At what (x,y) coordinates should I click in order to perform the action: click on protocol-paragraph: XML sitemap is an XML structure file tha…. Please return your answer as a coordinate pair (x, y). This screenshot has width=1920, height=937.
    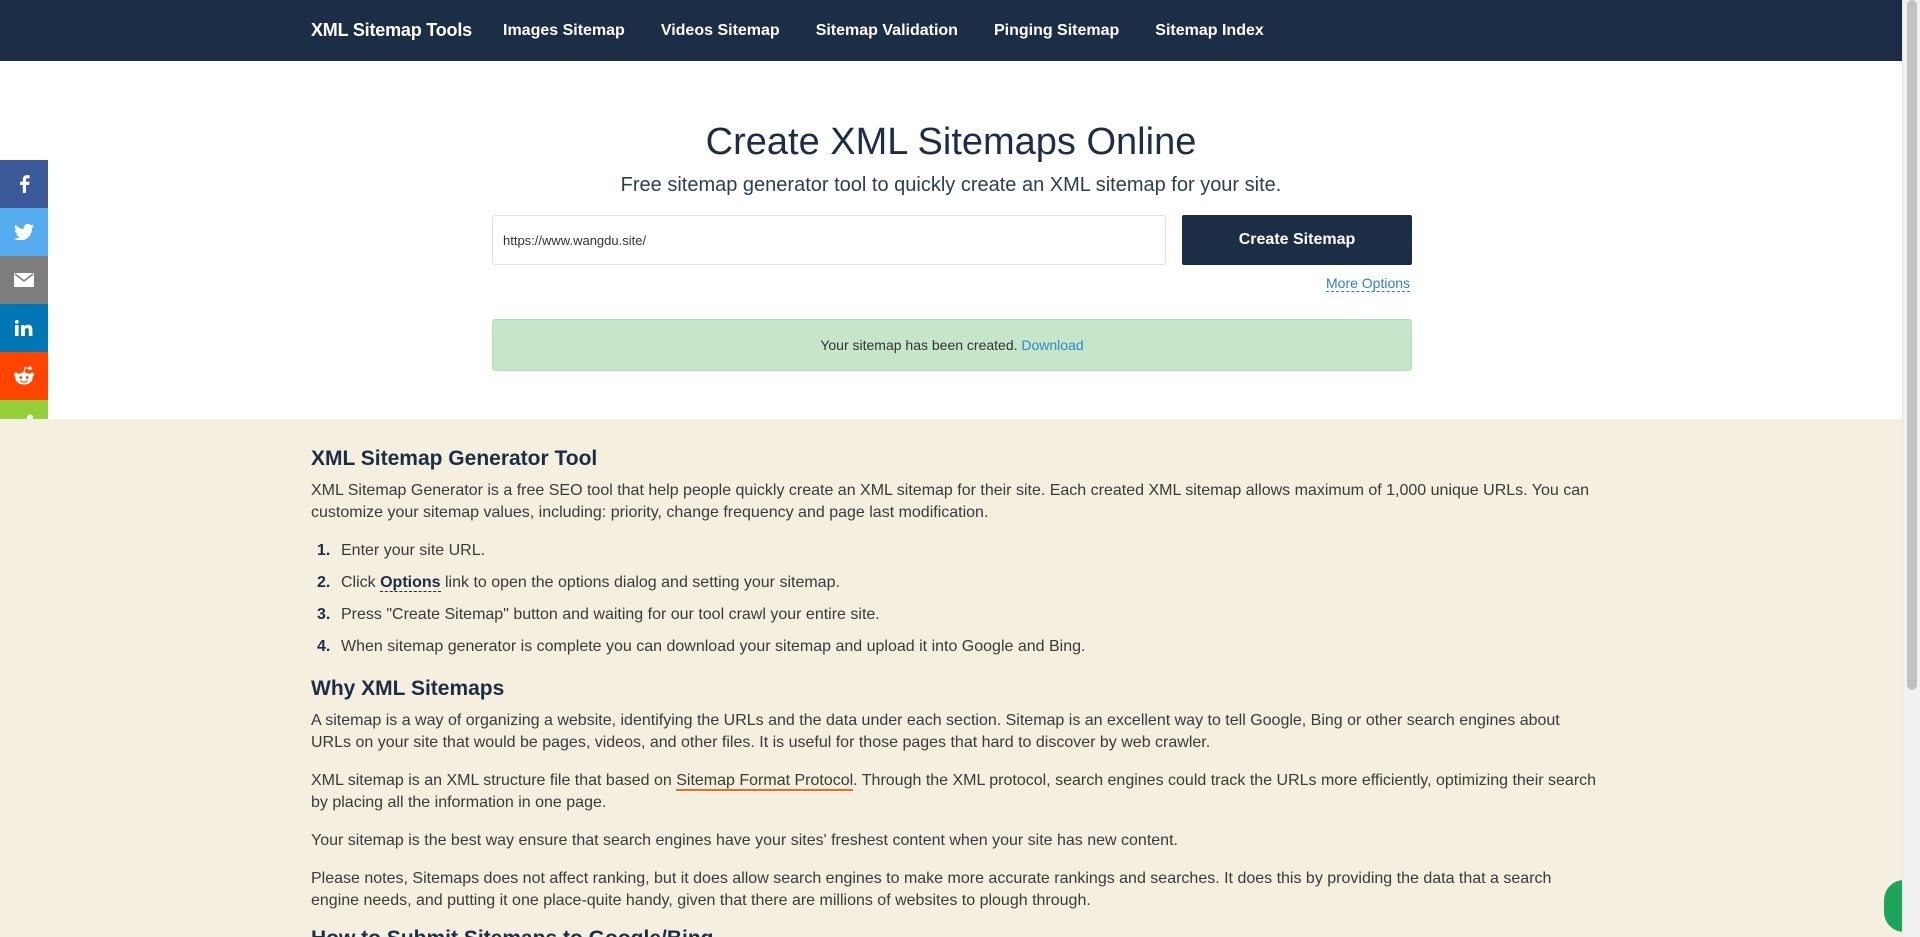
    Looking at the image, I should click on (954, 791).